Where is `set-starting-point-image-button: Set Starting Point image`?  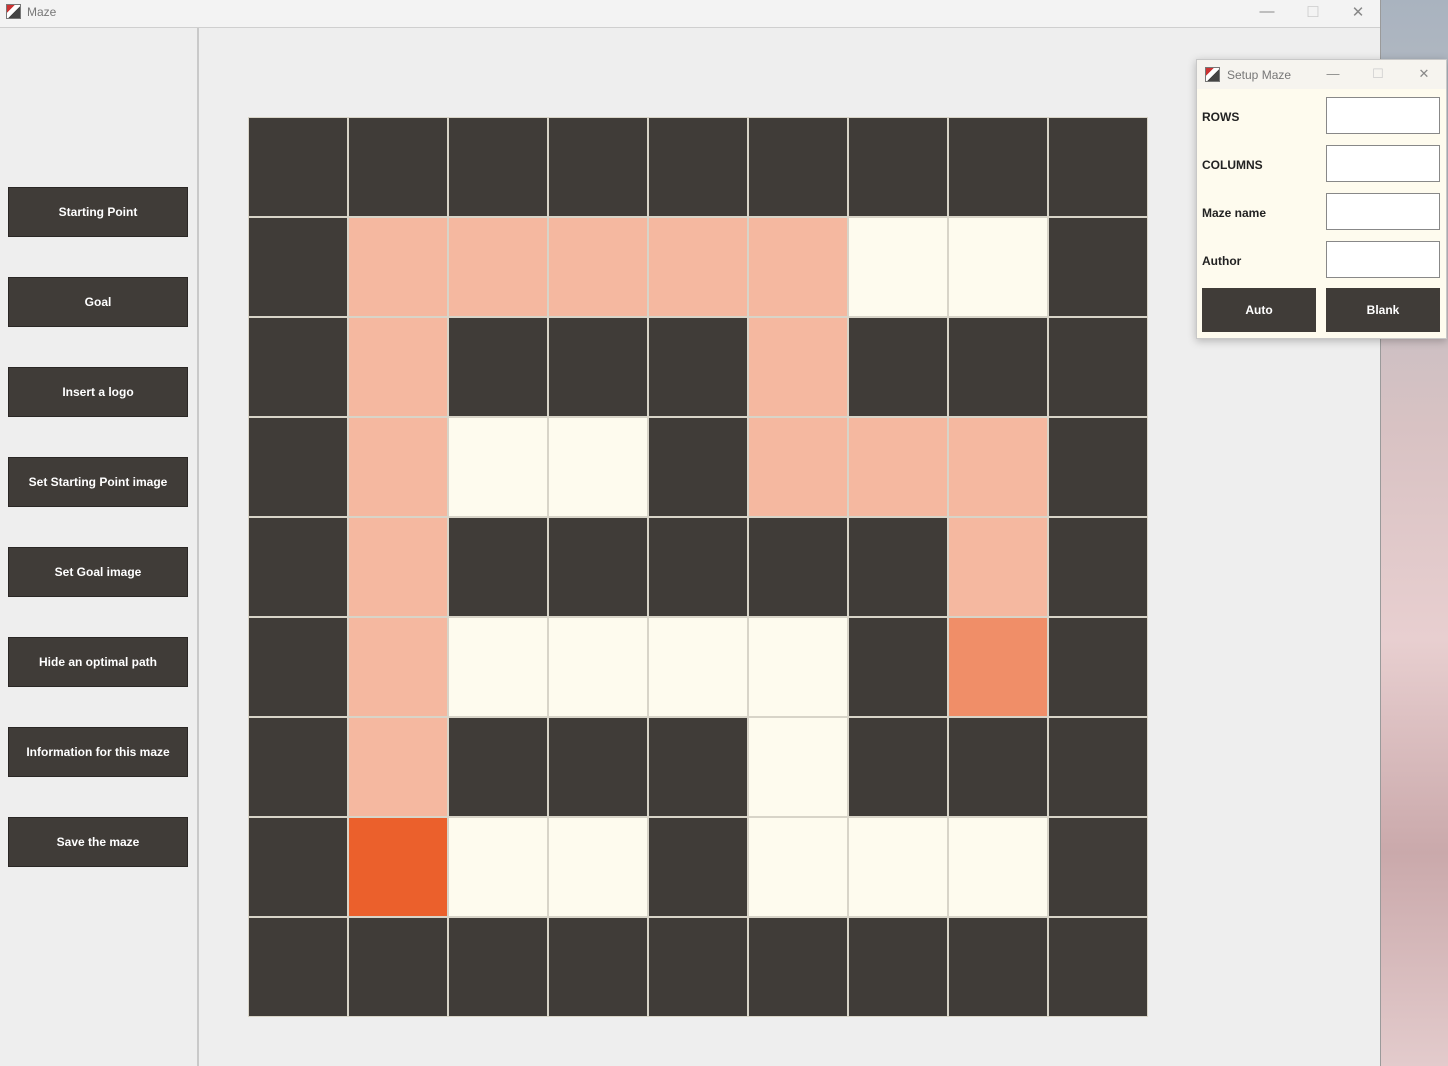
set-starting-point-image-button: Set Starting Point image is located at coordinates (98, 482).